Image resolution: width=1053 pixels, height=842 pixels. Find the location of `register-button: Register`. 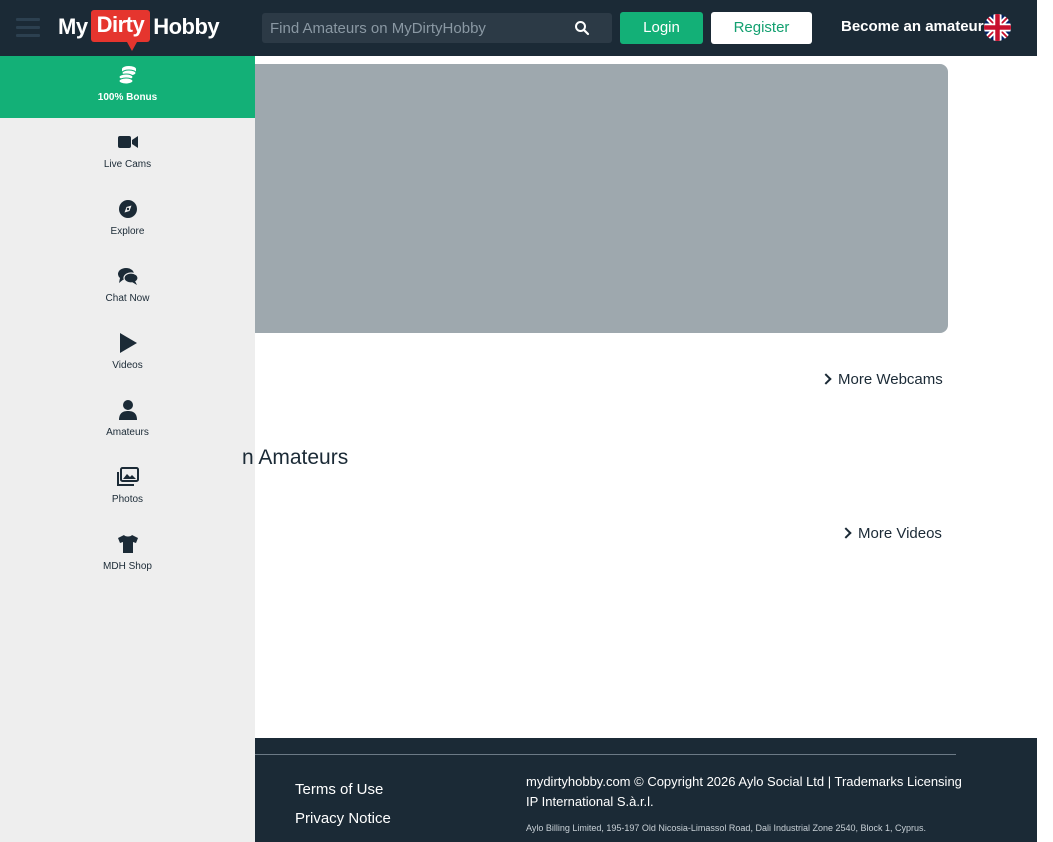

register-button: Register is located at coordinates (761, 28).